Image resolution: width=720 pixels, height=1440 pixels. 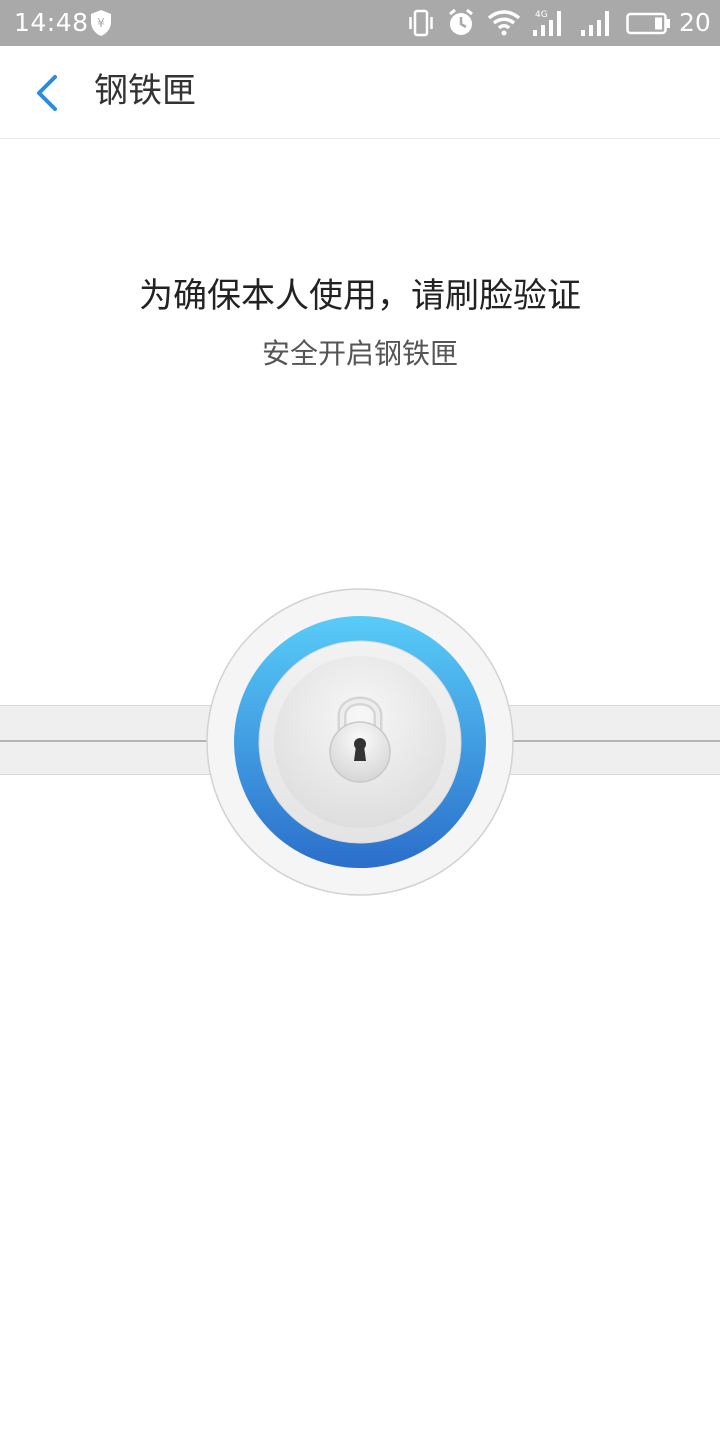 What do you see at coordinates (504, 23) in the screenshot?
I see `wifi-icon` at bounding box center [504, 23].